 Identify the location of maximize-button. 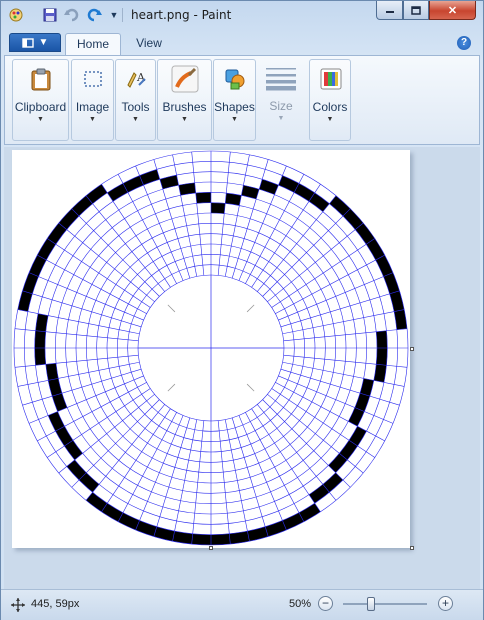
(416, 10).